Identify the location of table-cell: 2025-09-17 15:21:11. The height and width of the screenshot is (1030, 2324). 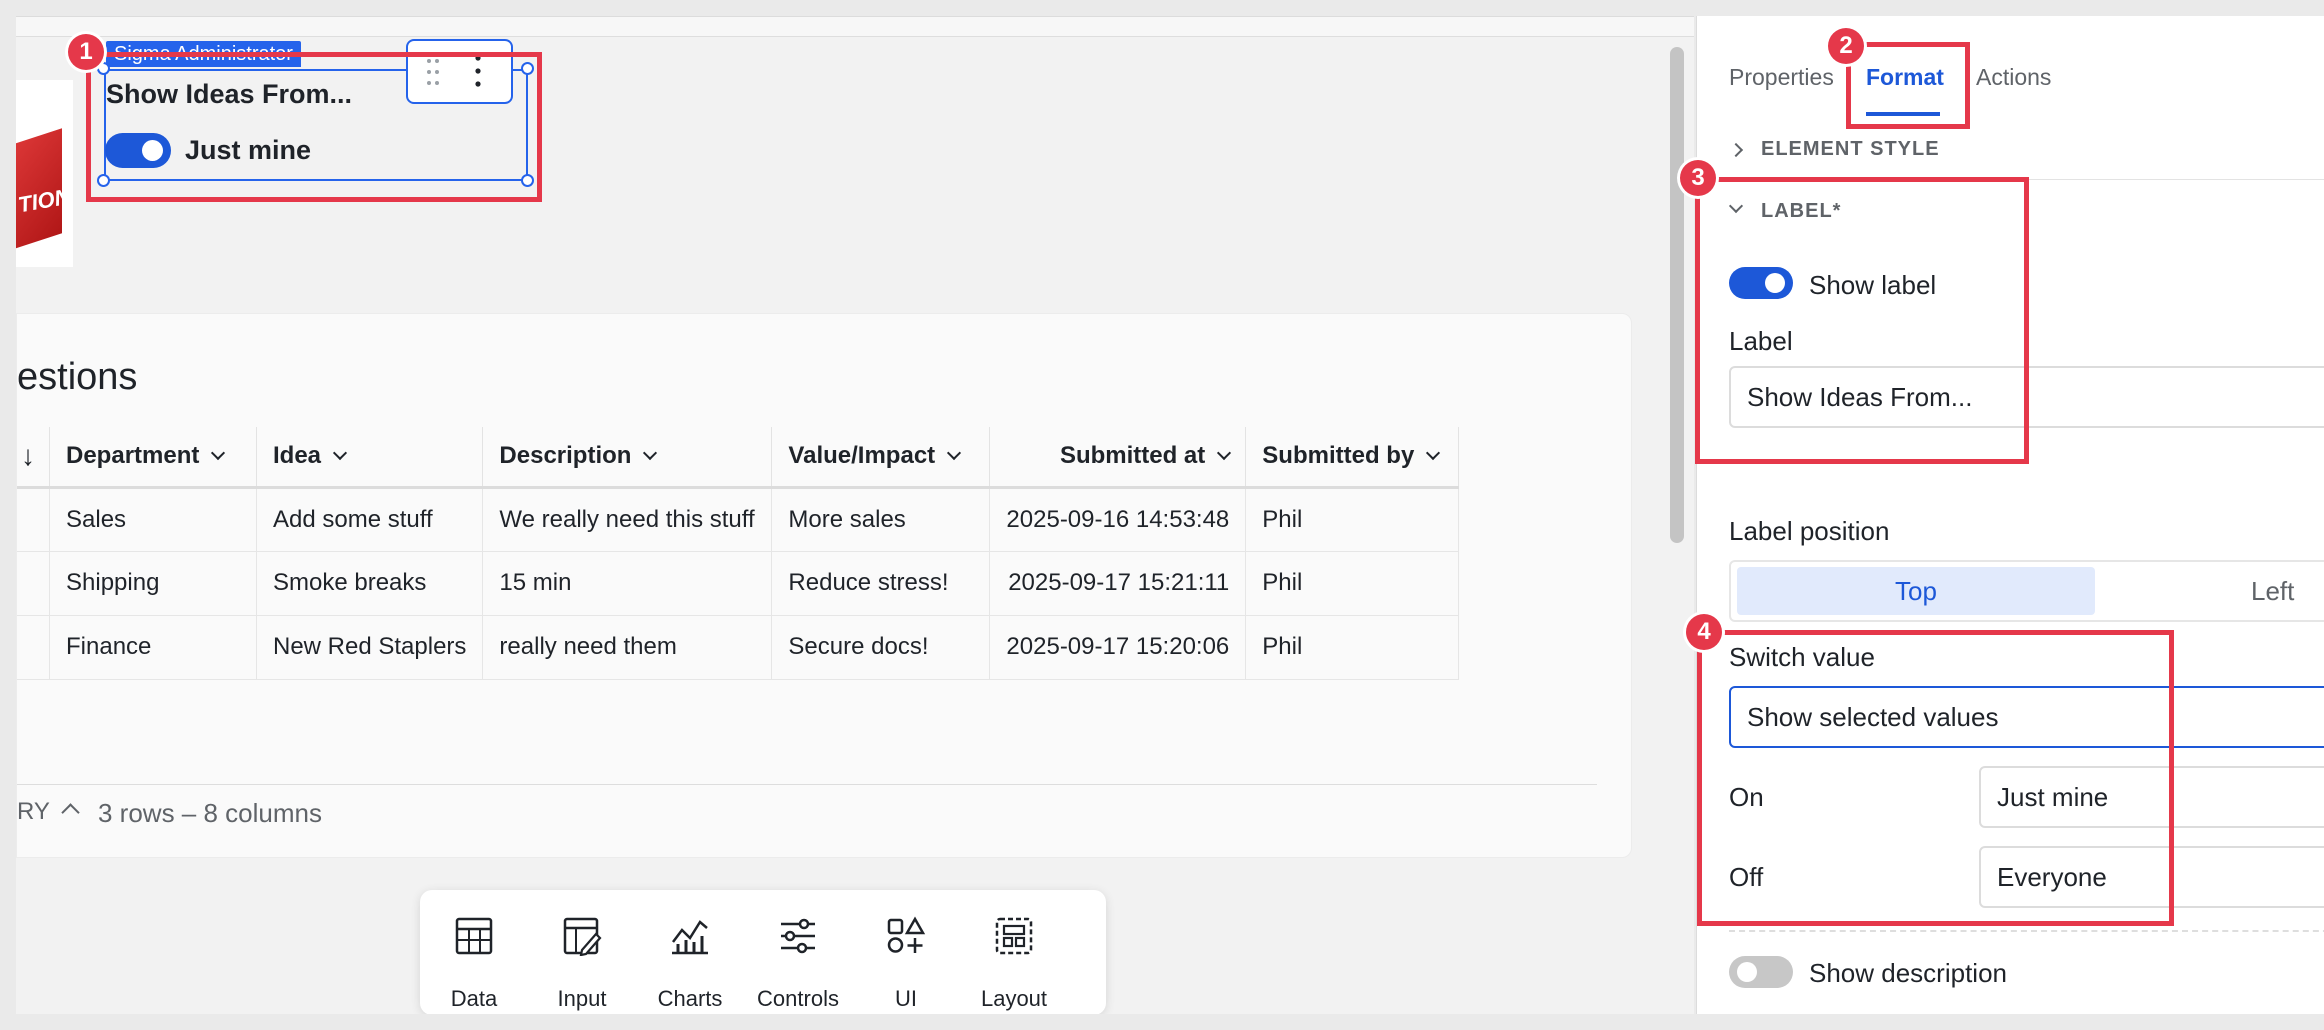
(1118, 583).